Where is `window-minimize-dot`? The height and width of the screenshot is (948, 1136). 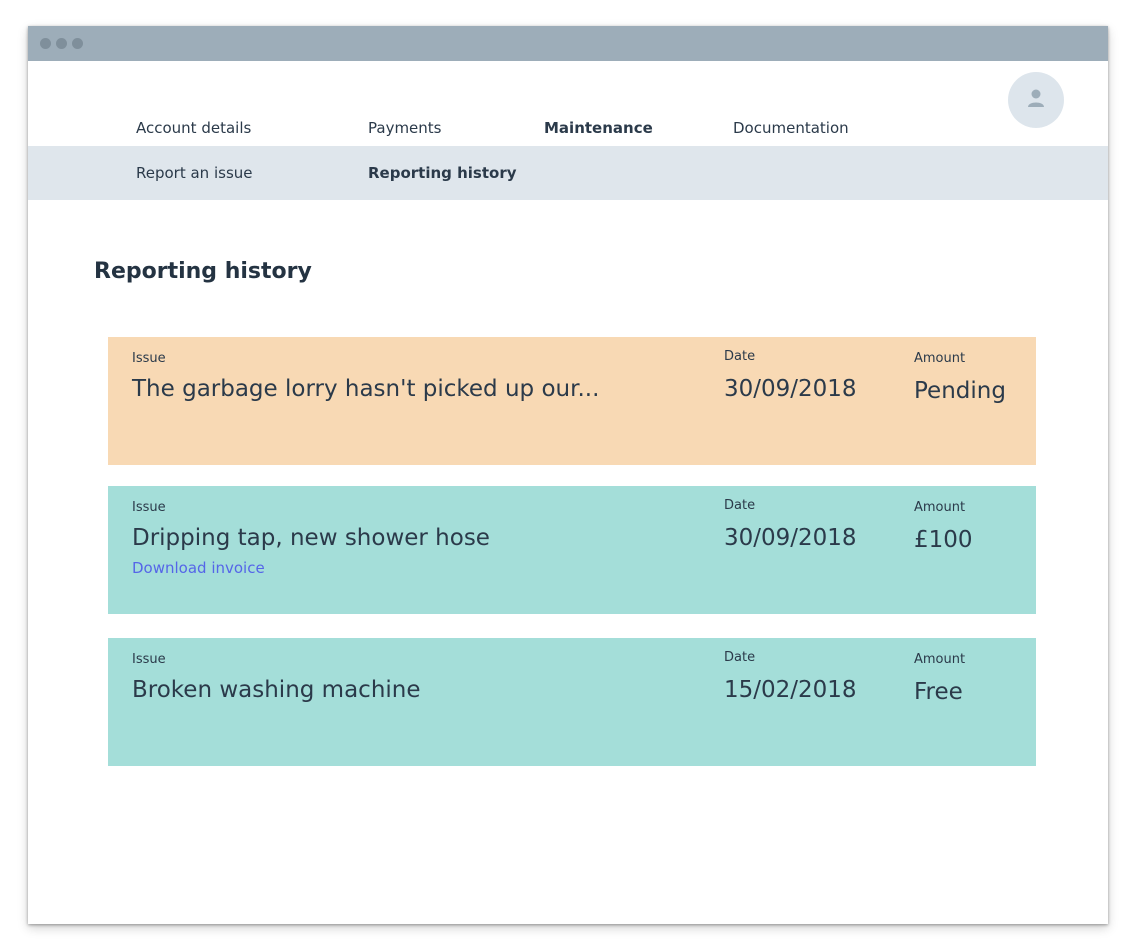 window-minimize-dot is located at coordinates (61, 43).